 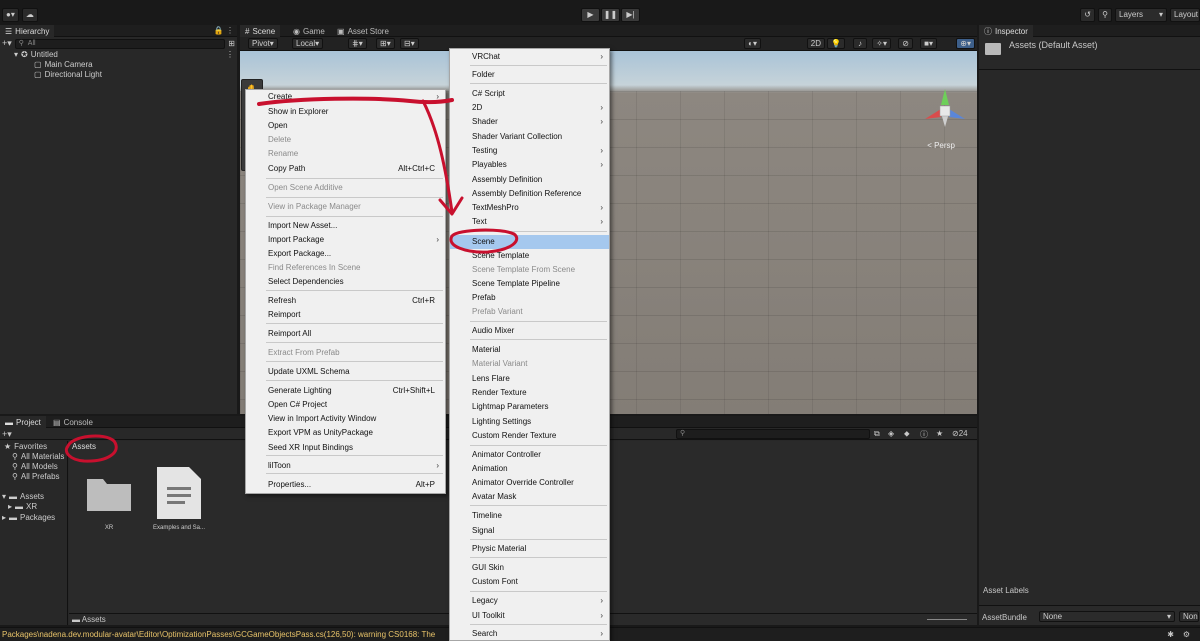 I want to click on create-item-lighting-settings: Lighting Settings, so click(x=529, y=422).